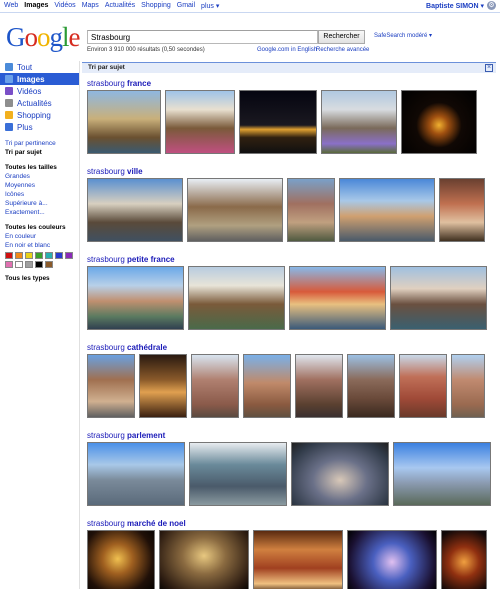 The width and height of the screenshot is (500, 589). Describe the element at coordinates (289, 67) in the screenshot. I see `sort-header-bar: Tri par sujet ×` at that location.